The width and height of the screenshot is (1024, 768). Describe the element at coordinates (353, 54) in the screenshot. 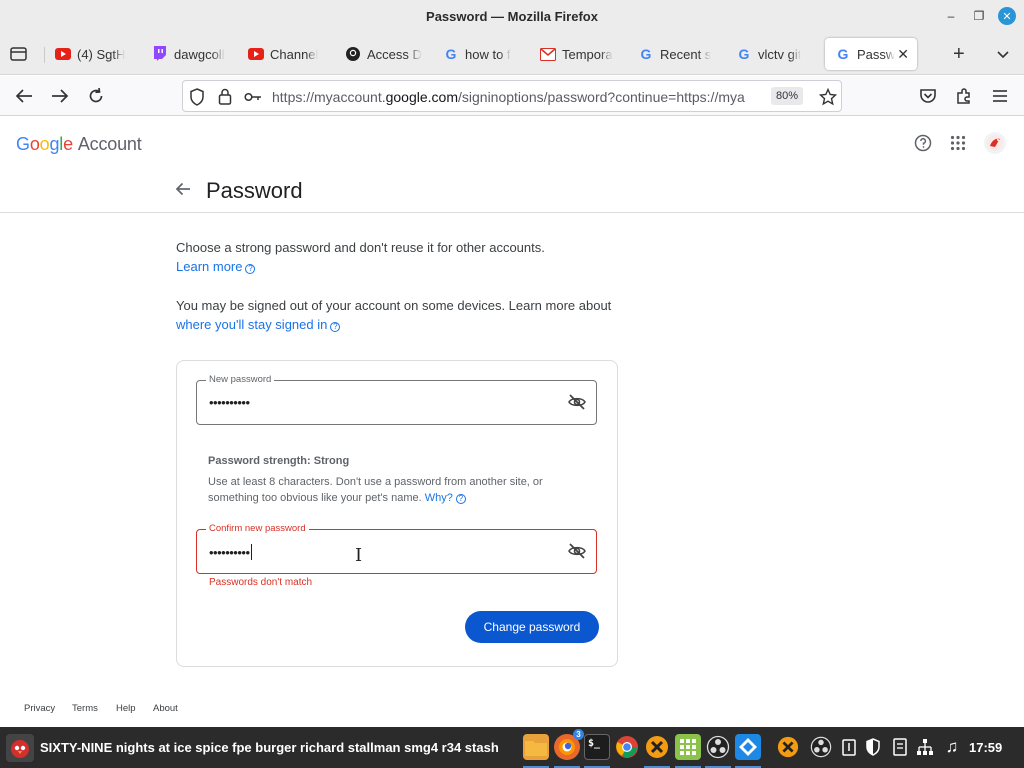

I see `github-icon` at that location.